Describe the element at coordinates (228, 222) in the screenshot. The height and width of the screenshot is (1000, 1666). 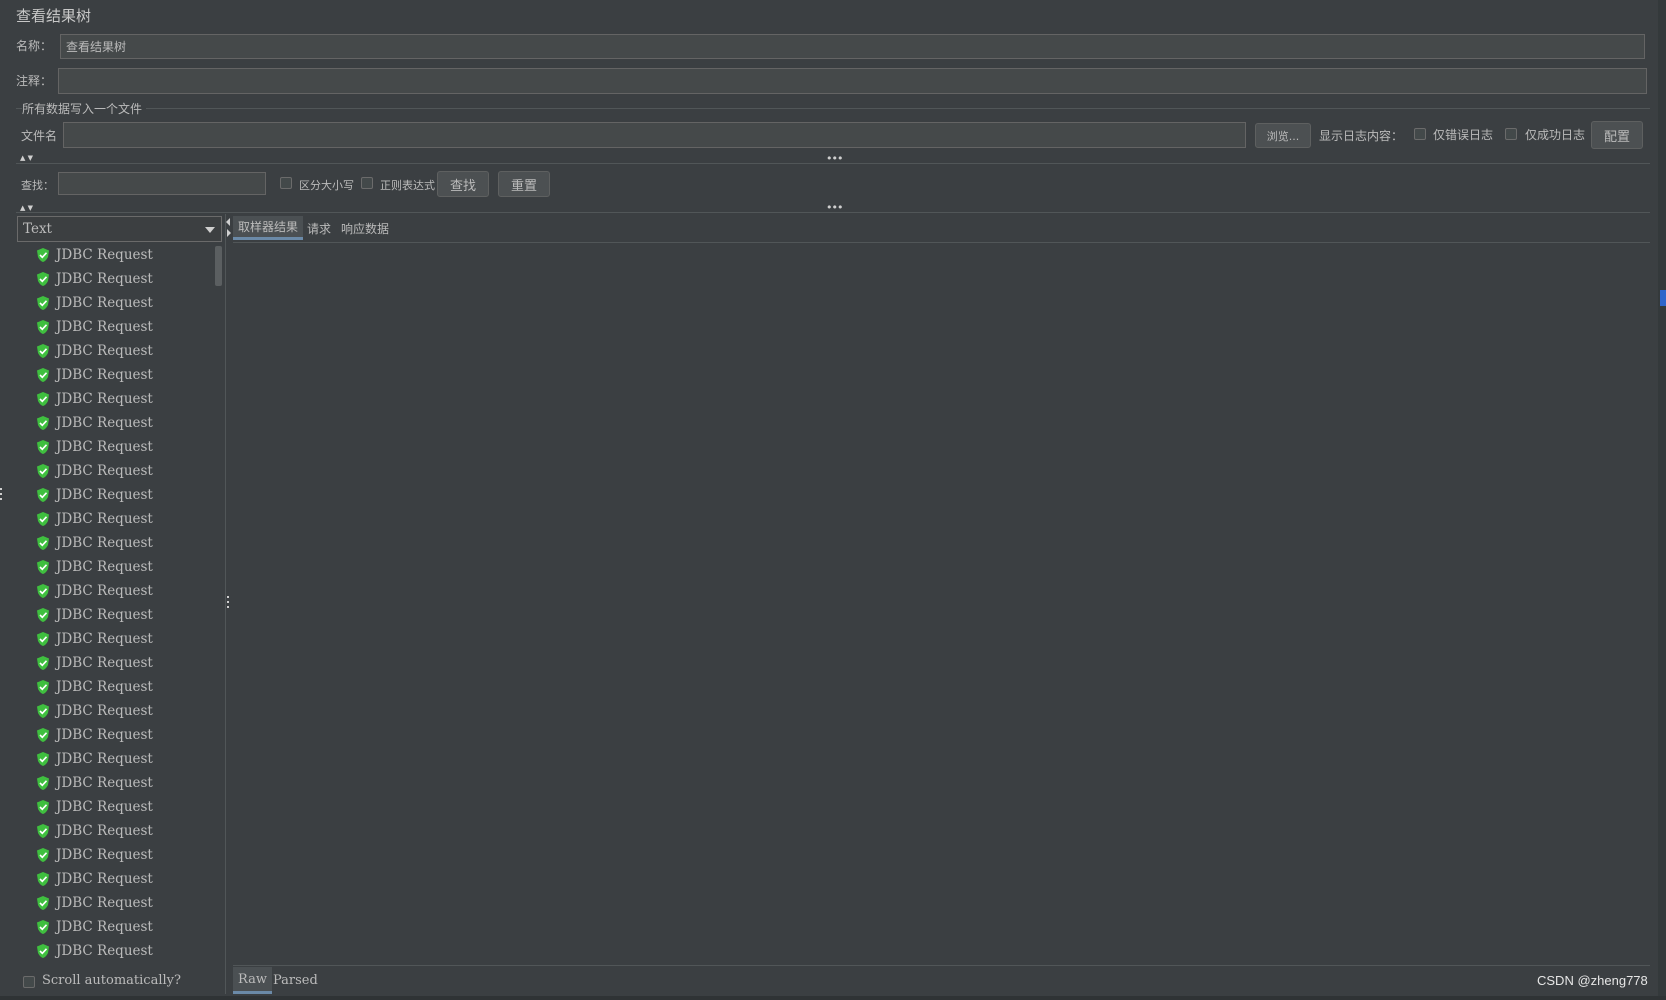
I see `splitter-left-arrow-icon` at that location.